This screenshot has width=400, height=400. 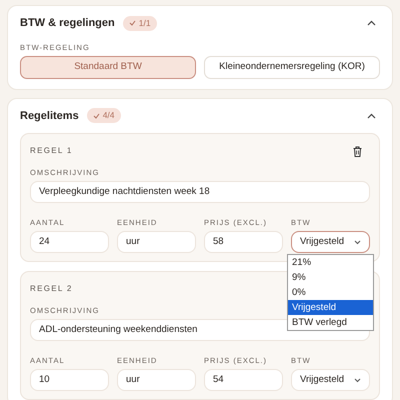 What do you see at coordinates (51, 289) in the screenshot?
I see `line-title: REGEL 2` at bounding box center [51, 289].